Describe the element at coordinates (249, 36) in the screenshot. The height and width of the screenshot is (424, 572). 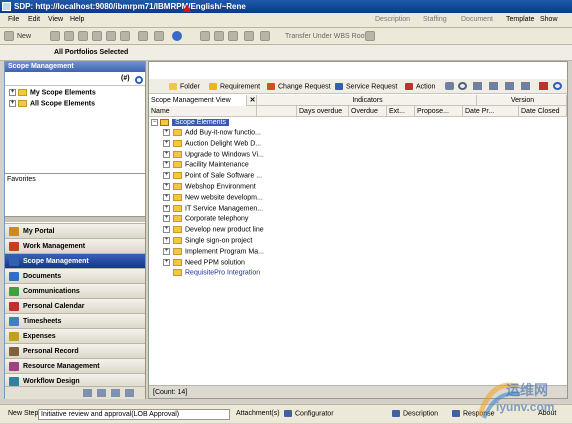
I see `settings-icon` at that location.